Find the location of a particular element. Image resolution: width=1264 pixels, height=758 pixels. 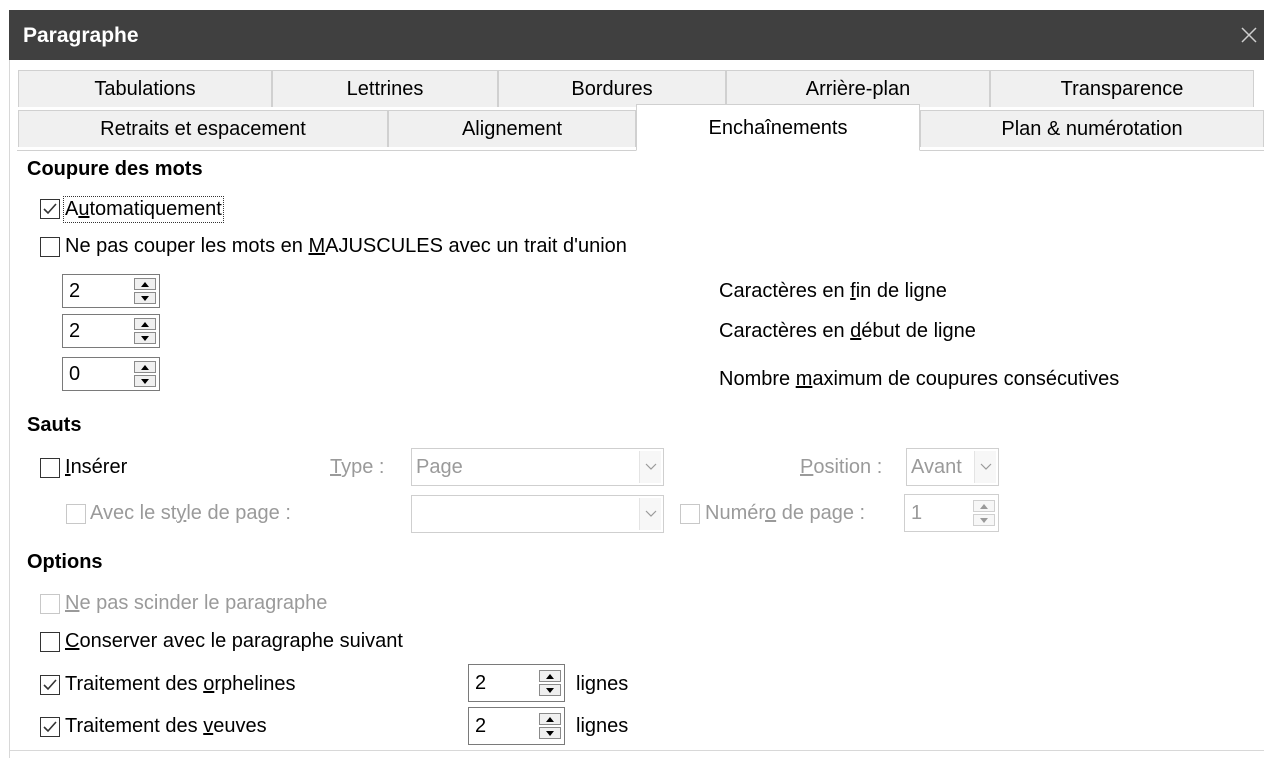

title-bar: Paragraphe is located at coordinates (636, 35).